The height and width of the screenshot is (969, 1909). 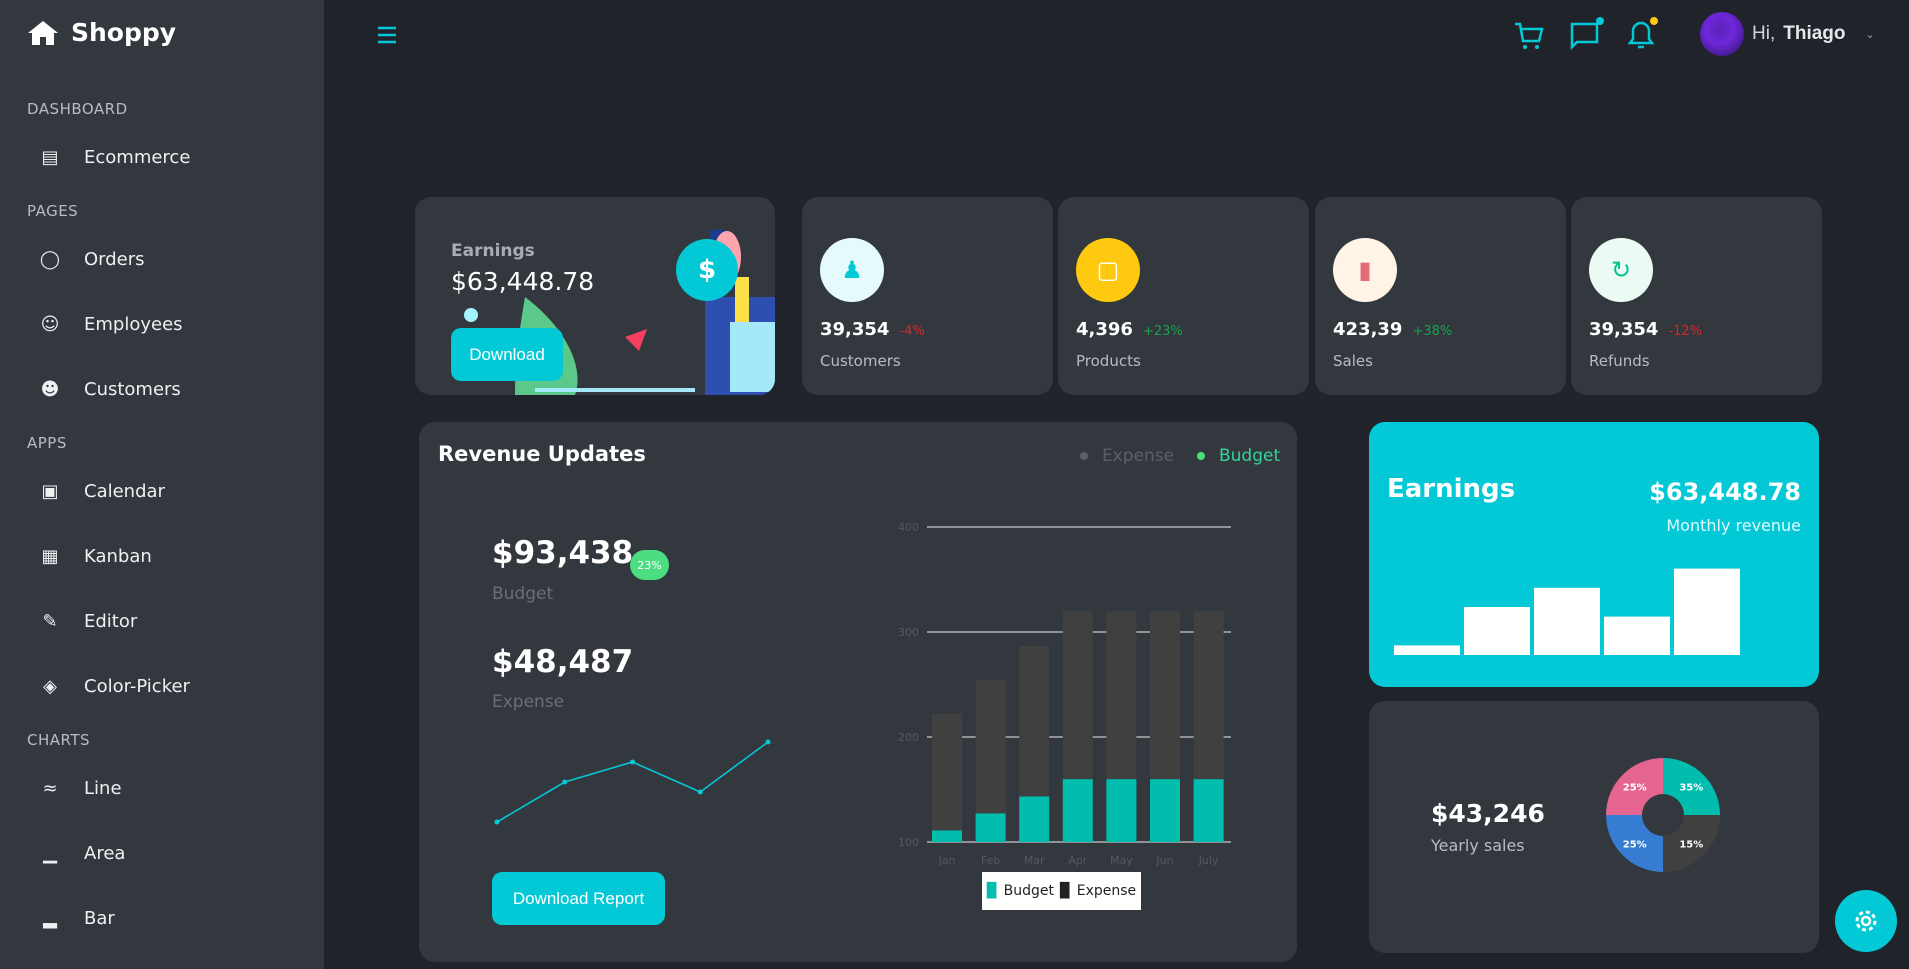 What do you see at coordinates (1685, 331) in the screenshot?
I see `stat-change: -12%` at bounding box center [1685, 331].